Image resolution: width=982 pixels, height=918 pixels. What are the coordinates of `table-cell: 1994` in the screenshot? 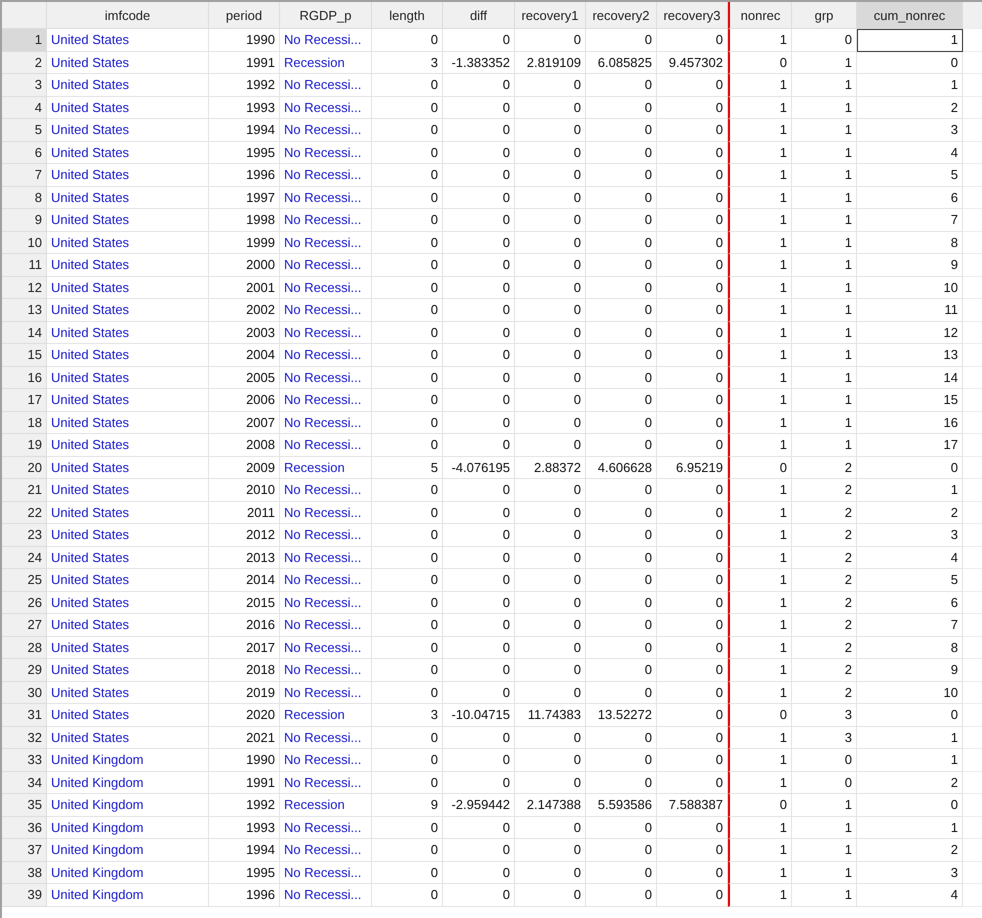 It's located at (244, 850).